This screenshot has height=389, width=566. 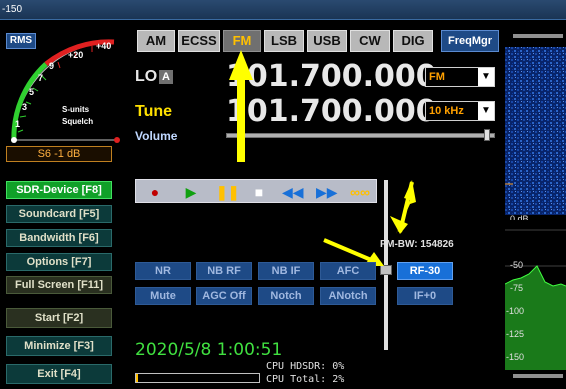 I want to click on tune-label: Tune, so click(x=154, y=111).